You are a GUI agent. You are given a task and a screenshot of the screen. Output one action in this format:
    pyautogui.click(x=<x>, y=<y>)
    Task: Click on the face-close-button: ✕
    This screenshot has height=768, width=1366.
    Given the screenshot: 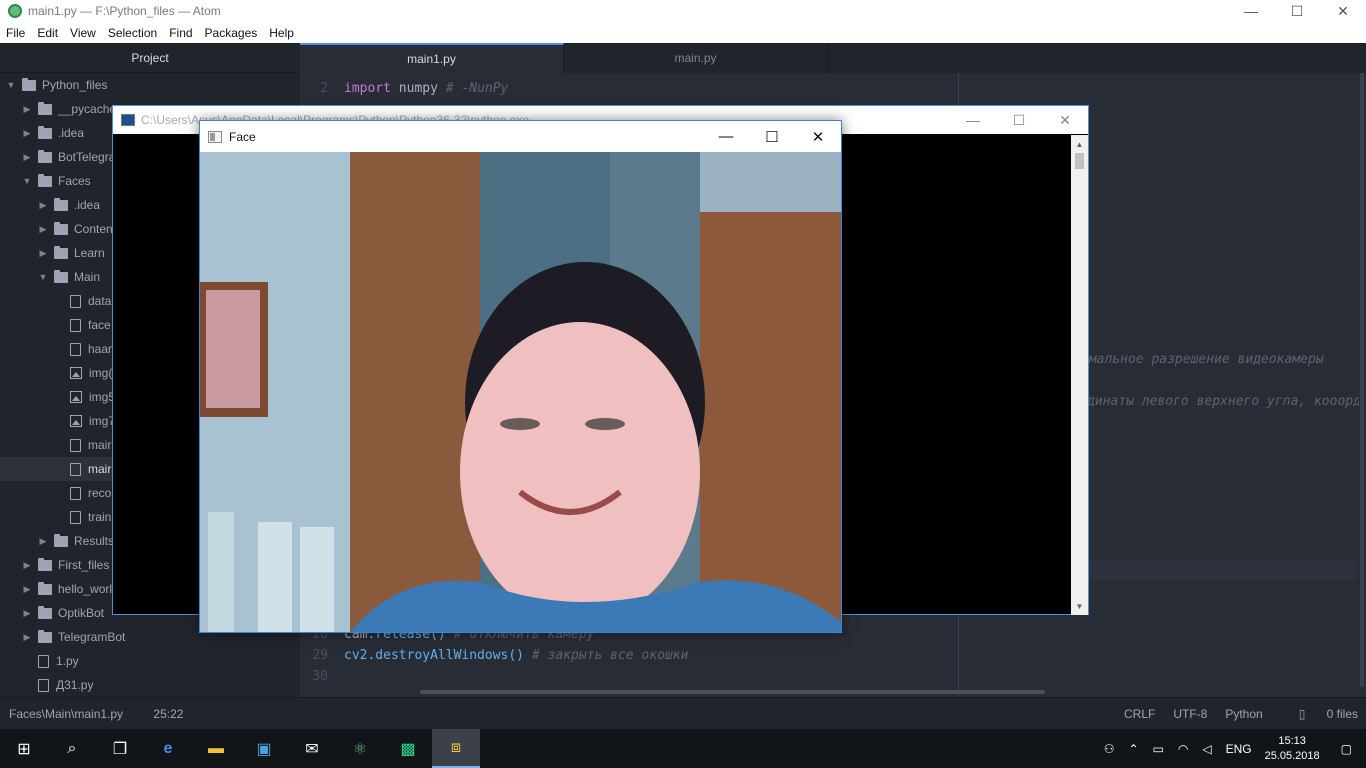 What is the action you would take?
    pyautogui.click(x=818, y=136)
    